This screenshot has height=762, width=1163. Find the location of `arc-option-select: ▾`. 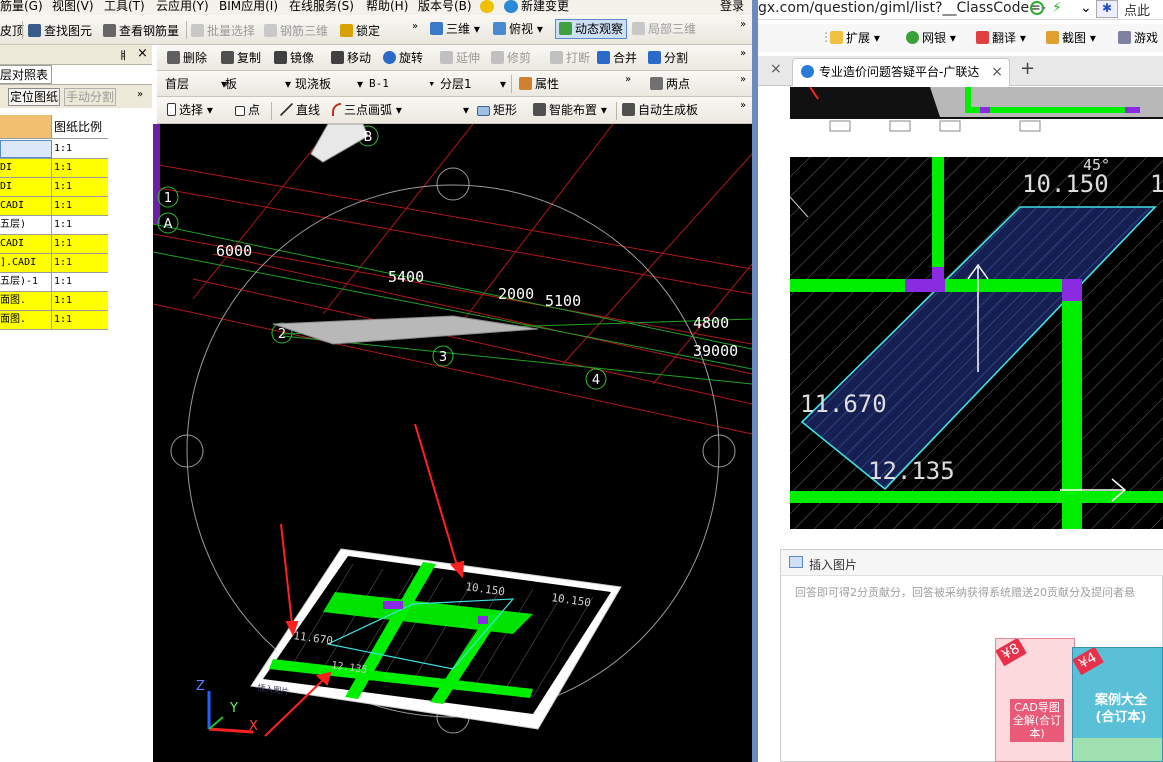

arc-option-select: ▾ is located at coordinates (442, 110).